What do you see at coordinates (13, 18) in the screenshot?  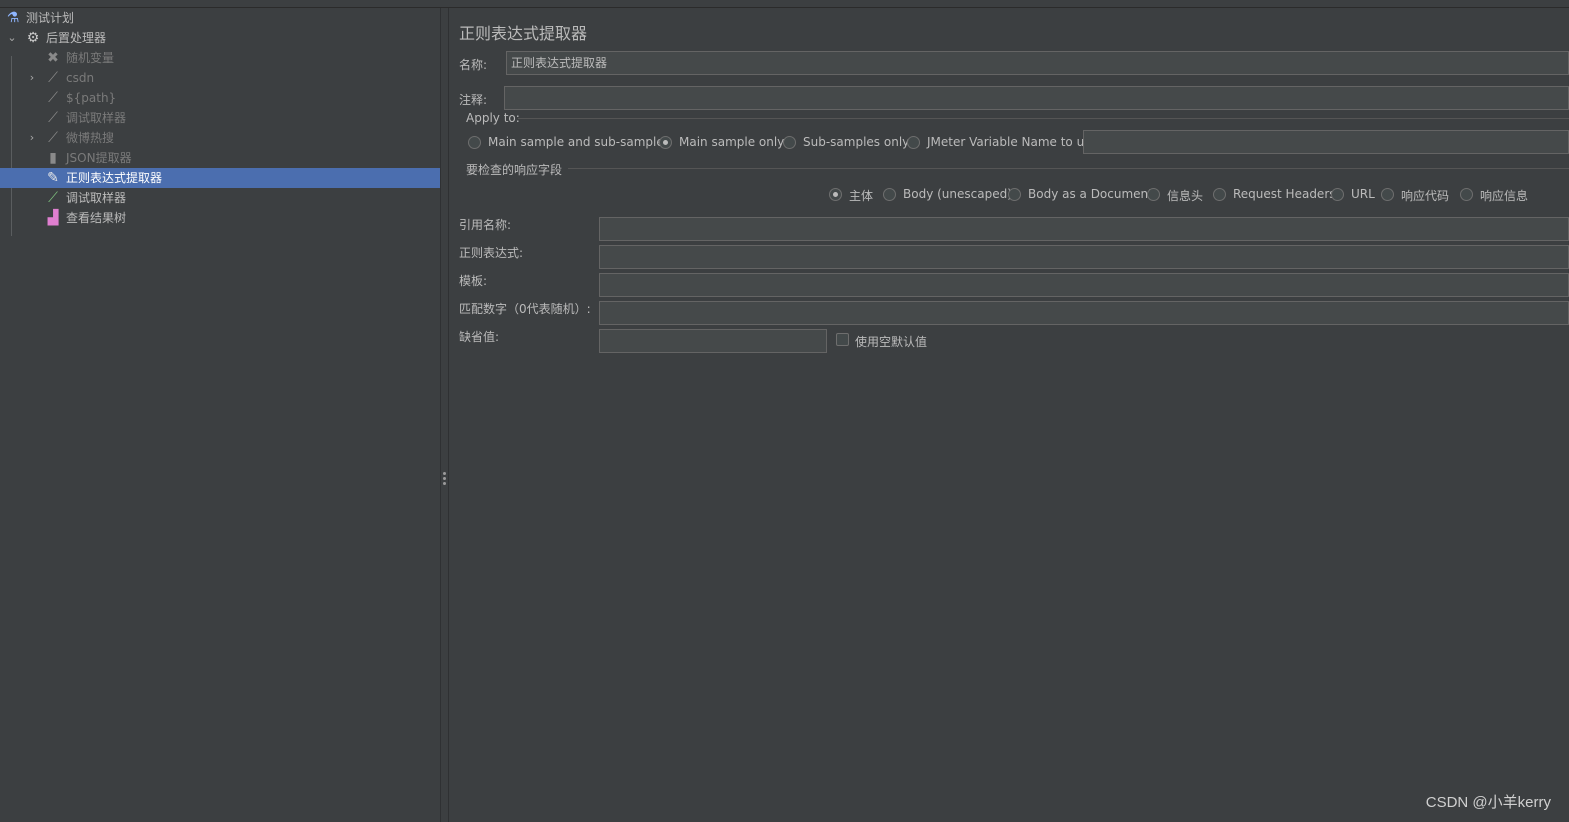 I see `flask-icon: ⚗` at bounding box center [13, 18].